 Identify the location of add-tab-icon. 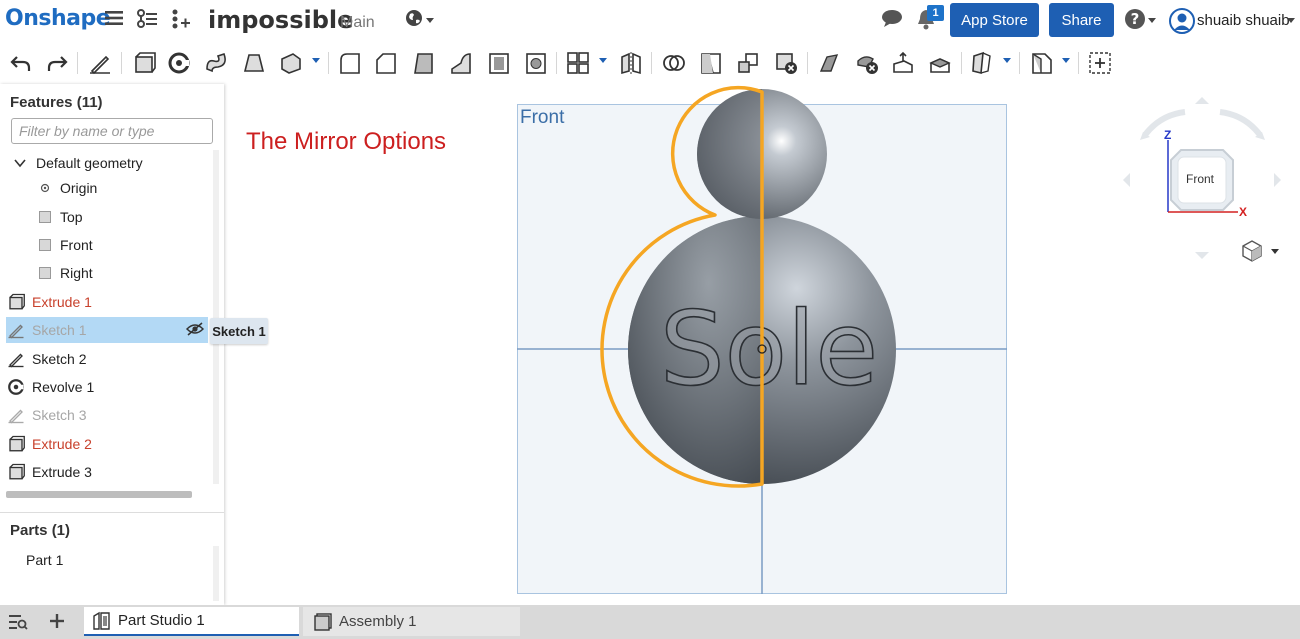
(57, 623).